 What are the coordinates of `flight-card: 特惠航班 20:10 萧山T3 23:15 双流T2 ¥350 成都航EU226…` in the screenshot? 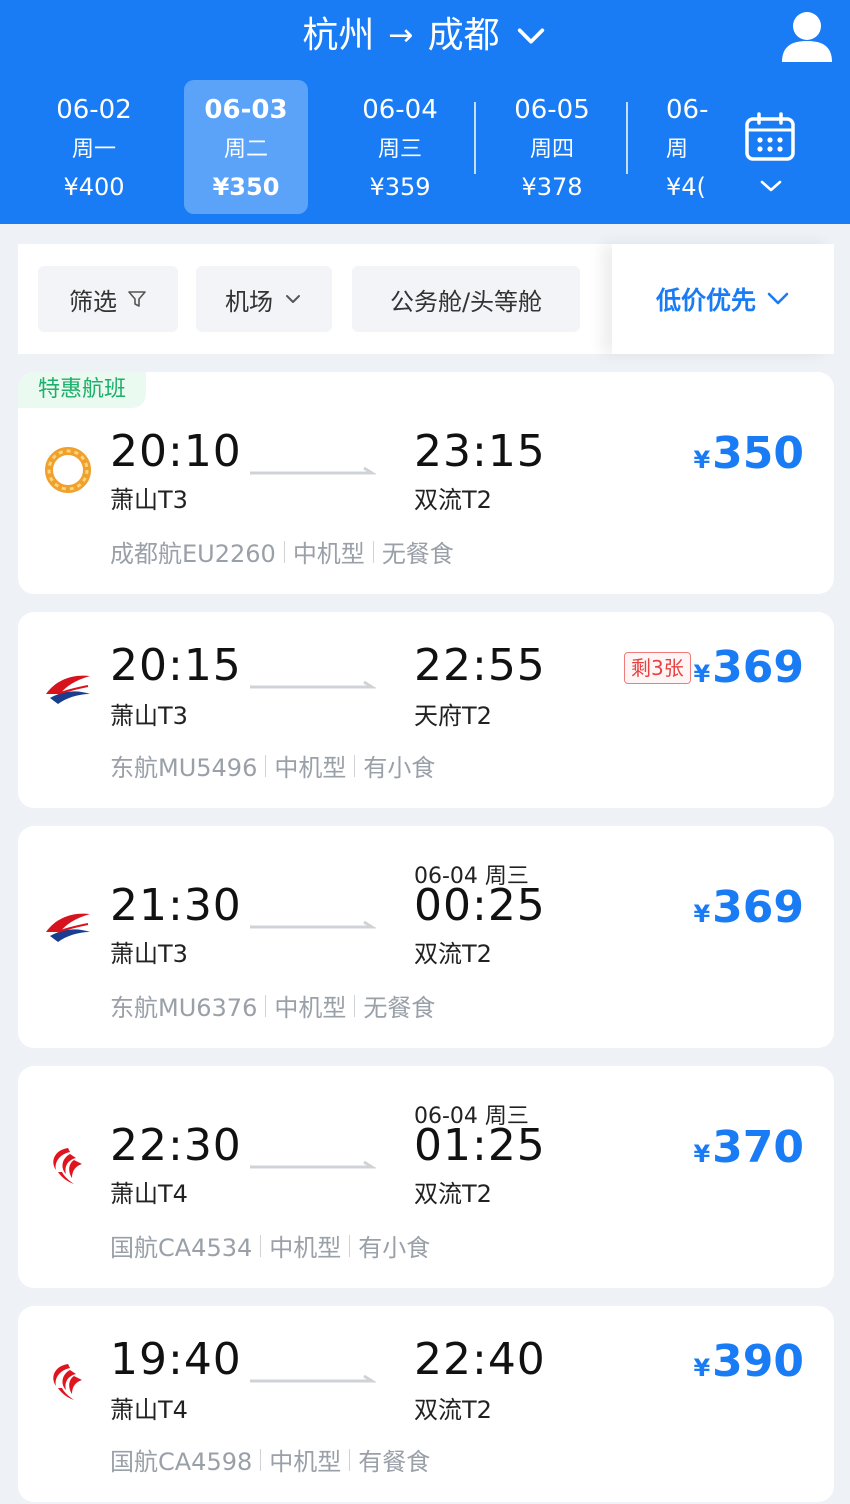 It's located at (426, 483).